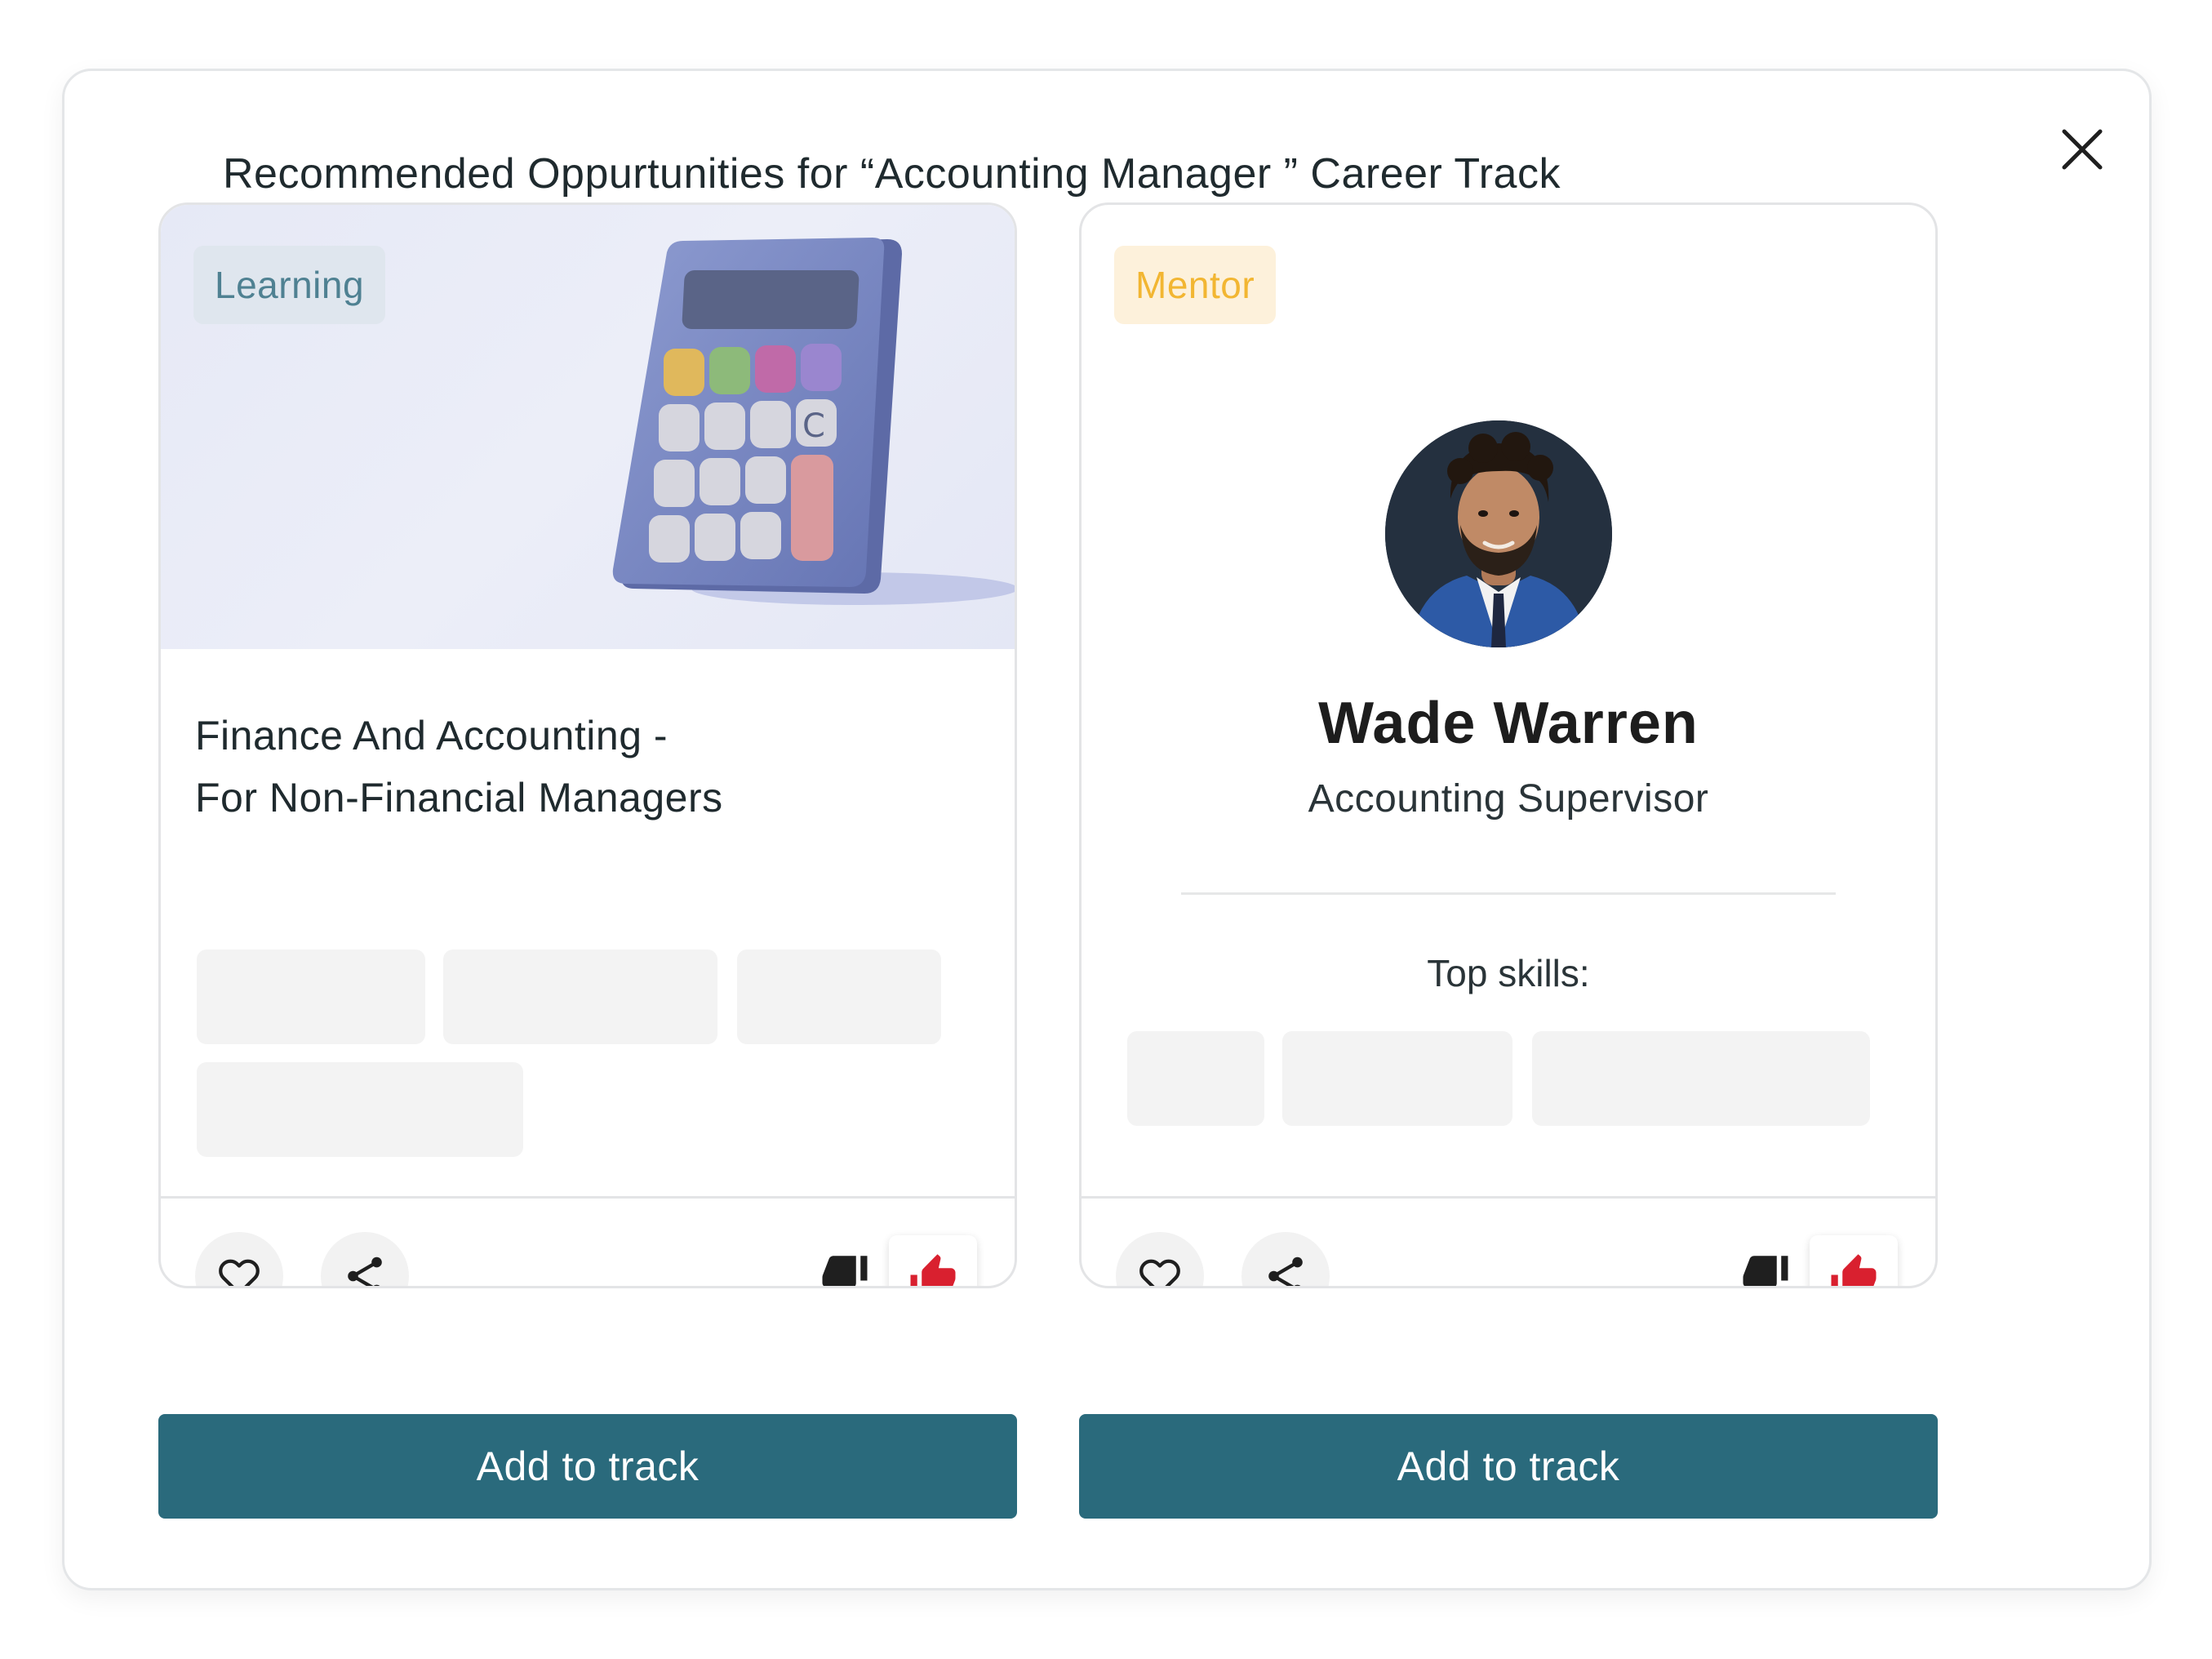 This screenshot has width=2212, height=1659. What do you see at coordinates (1195, 285) in the screenshot?
I see `mentor-tag: Mentor` at bounding box center [1195, 285].